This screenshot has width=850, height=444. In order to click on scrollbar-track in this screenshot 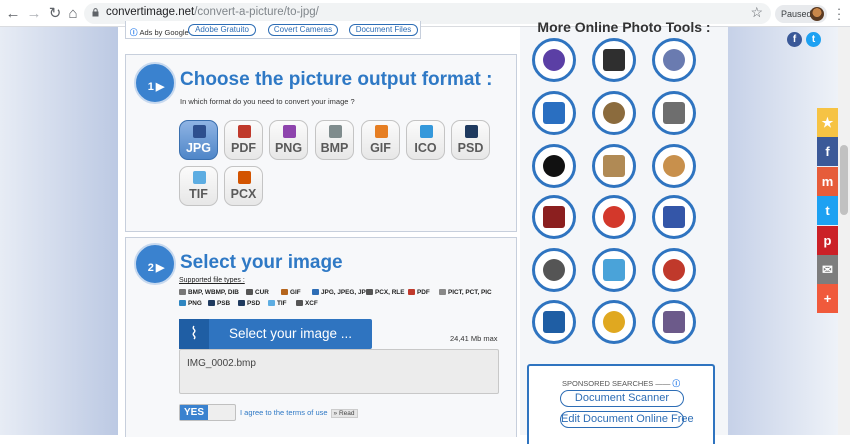, I will do `click(844, 231)`.